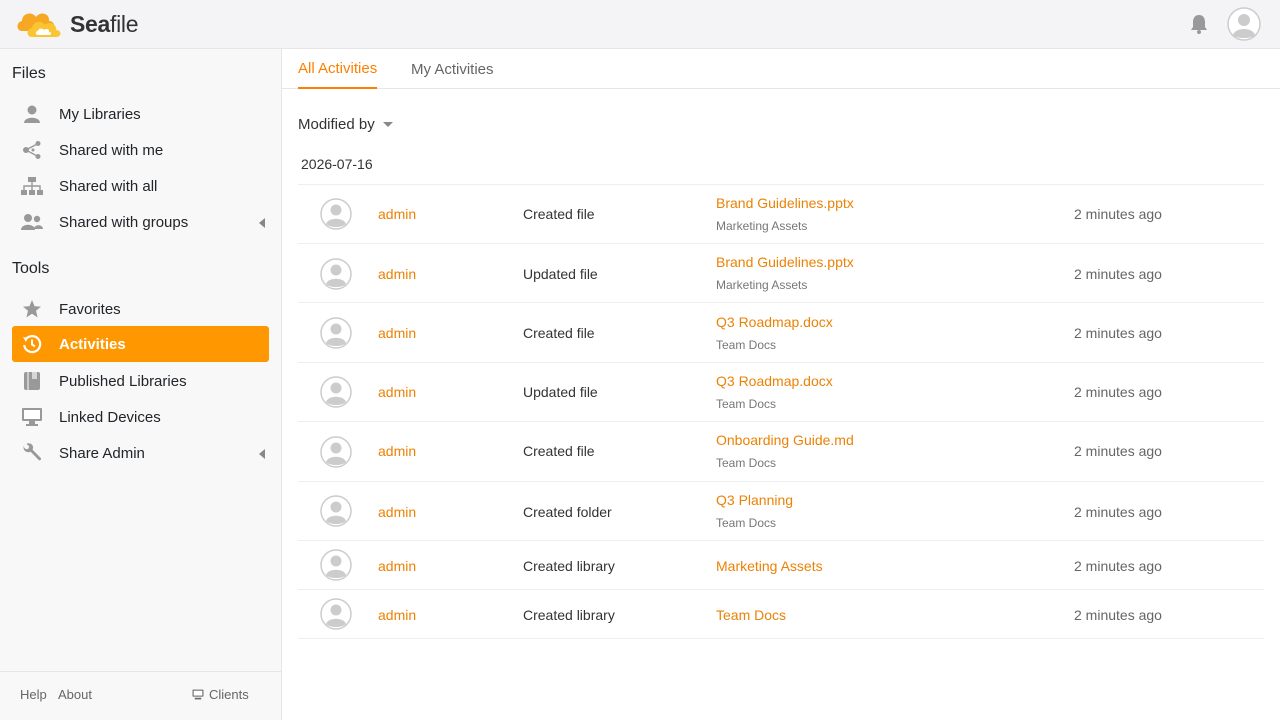 The height and width of the screenshot is (720, 1280). I want to click on clients-link: Clients, so click(220, 694).